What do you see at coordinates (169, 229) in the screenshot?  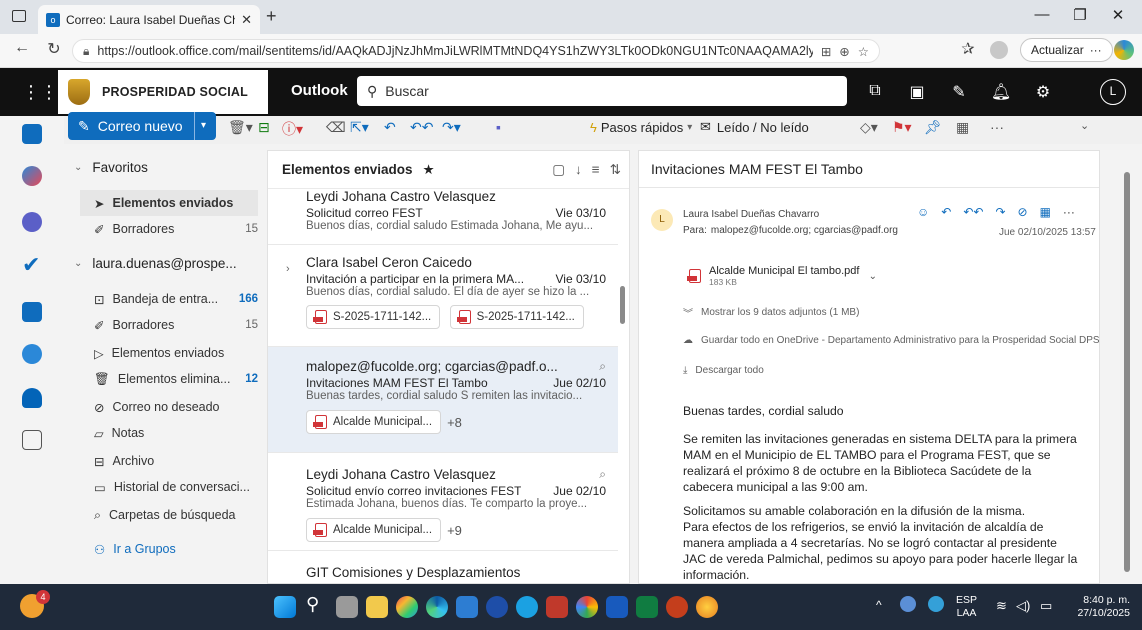 I see `folder-drafts-favorite: ✐ Borradores 15` at bounding box center [169, 229].